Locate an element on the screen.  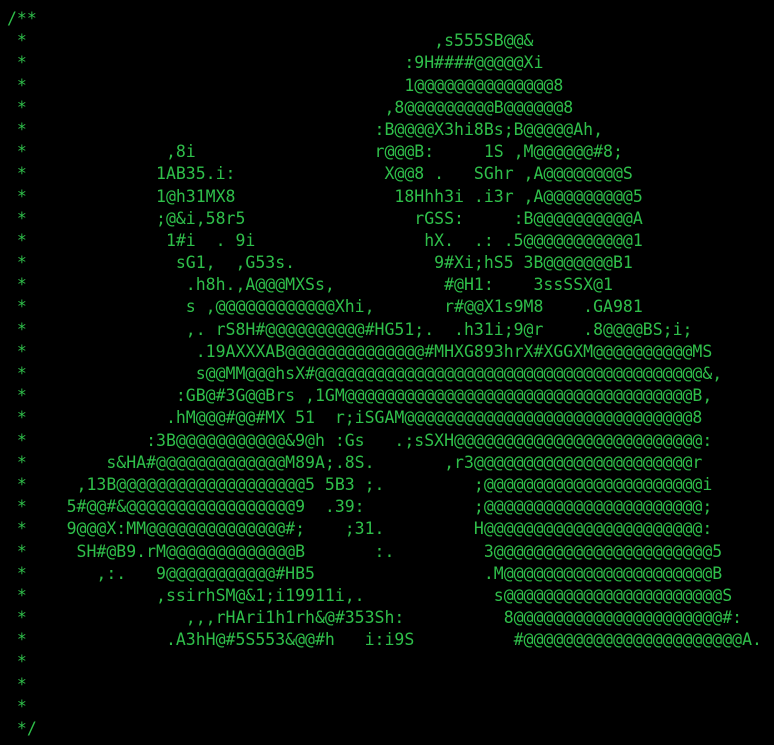
comment-line: * sG1, ,G53s. 9#Xi;hS5 3B@@@@@@@B1 is located at coordinates (320, 263).